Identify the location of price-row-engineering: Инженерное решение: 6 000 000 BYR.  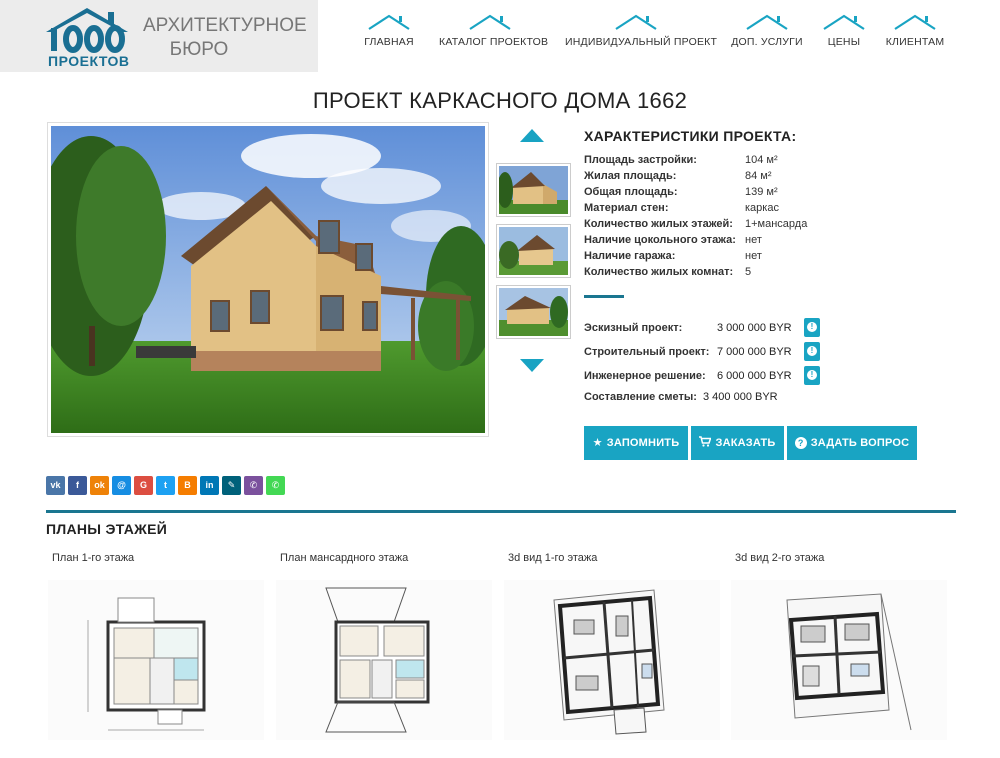
(688, 376).